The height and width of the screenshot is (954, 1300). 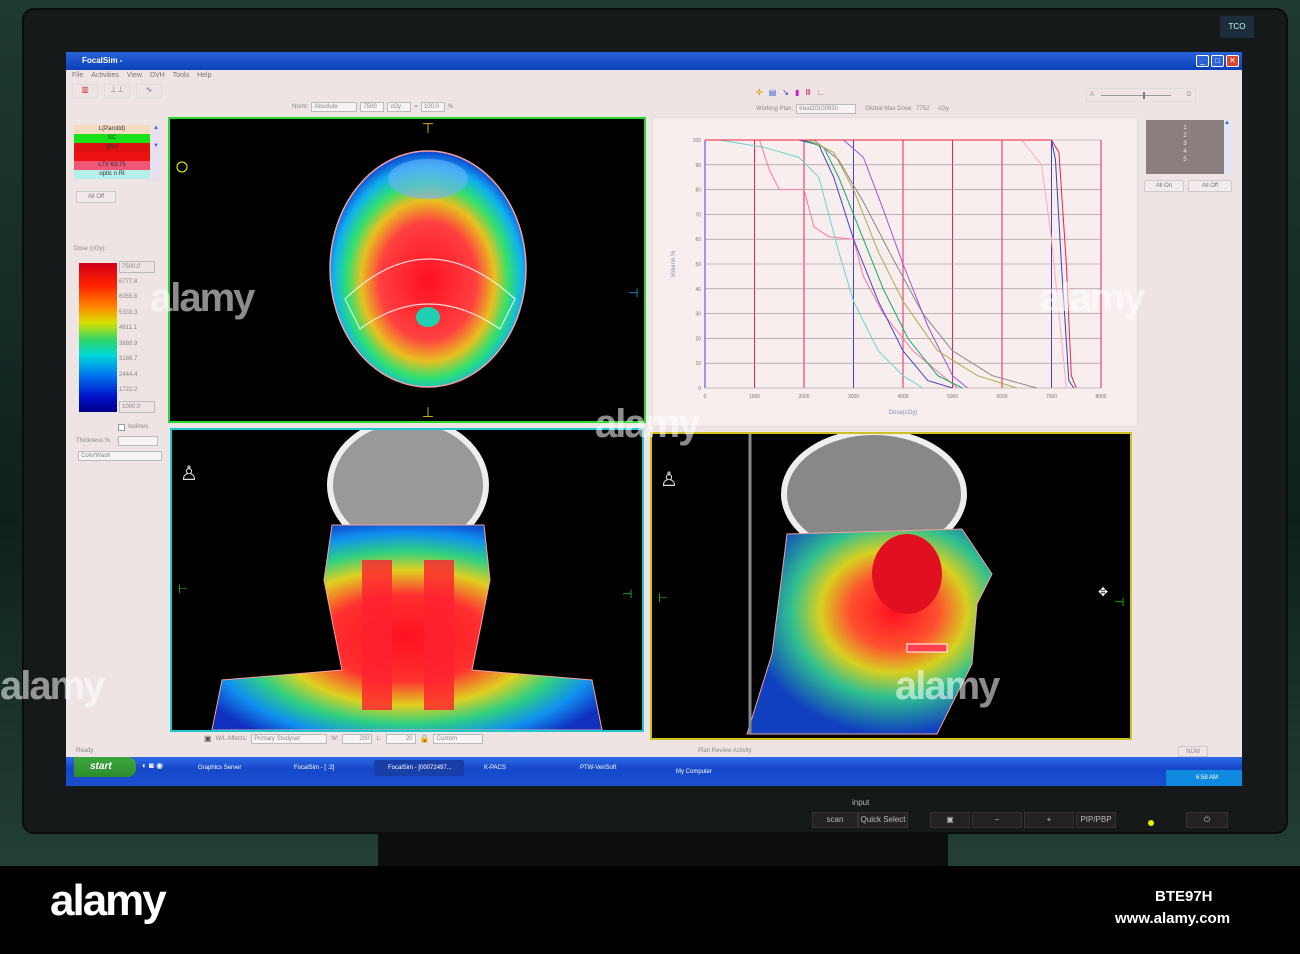 I want to click on axis-icon: ∟, so click(x=821, y=92).